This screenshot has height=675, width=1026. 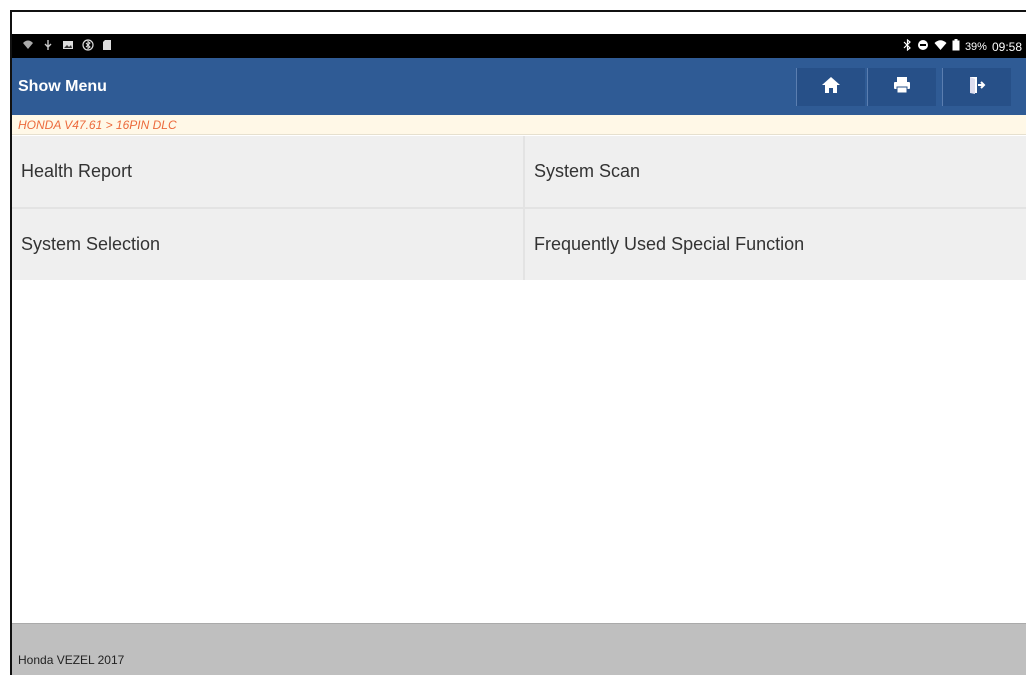 I want to click on home-button, so click(x=830, y=87).